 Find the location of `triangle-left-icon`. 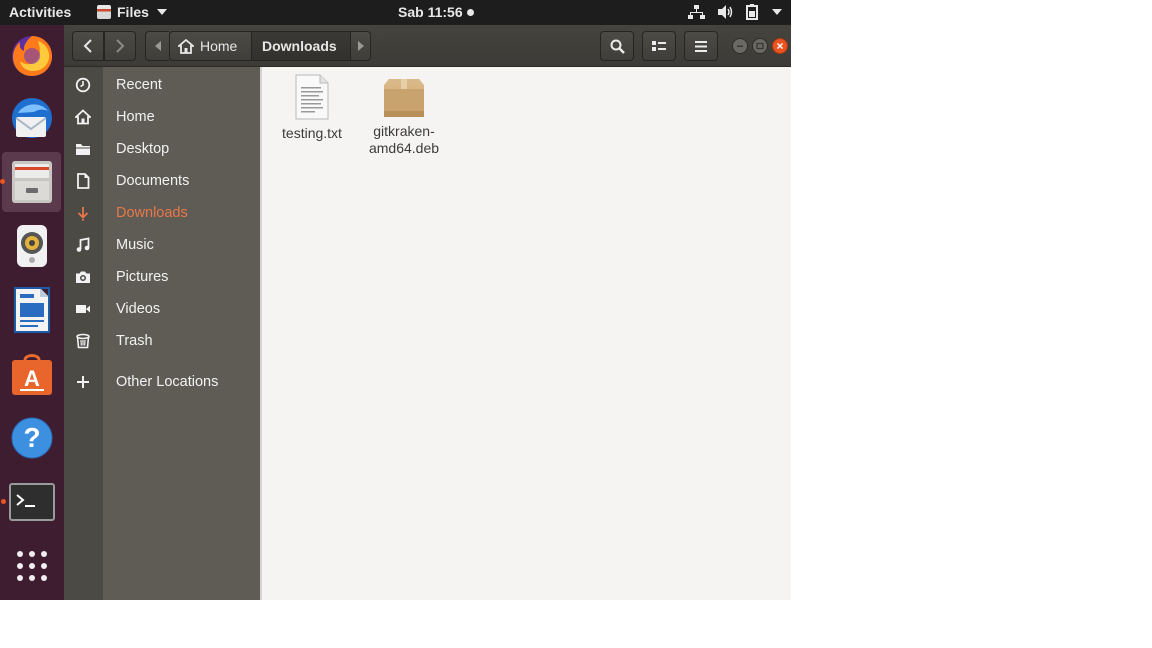

triangle-left-icon is located at coordinates (157, 46).